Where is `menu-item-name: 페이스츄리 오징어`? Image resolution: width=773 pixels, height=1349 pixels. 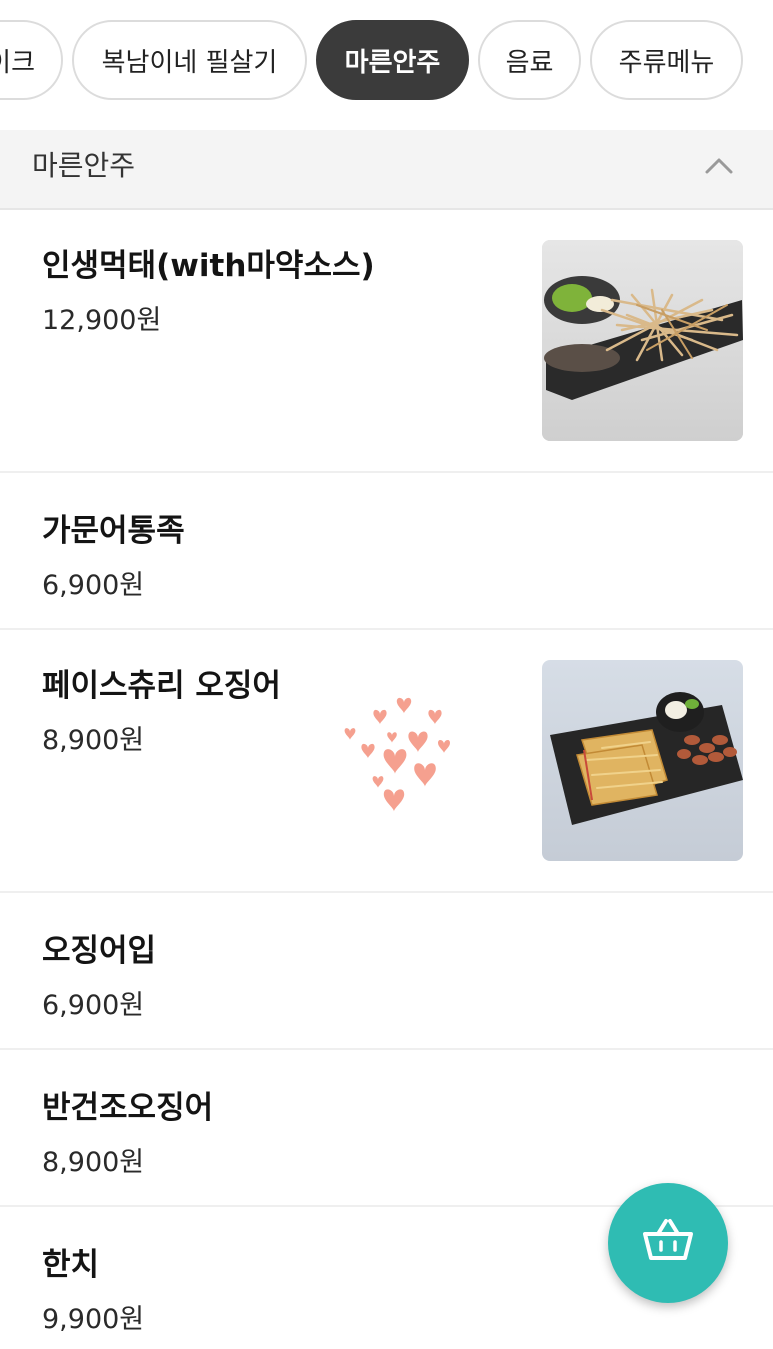 menu-item-name: 페이스츄리 오징어 is located at coordinates (161, 686).